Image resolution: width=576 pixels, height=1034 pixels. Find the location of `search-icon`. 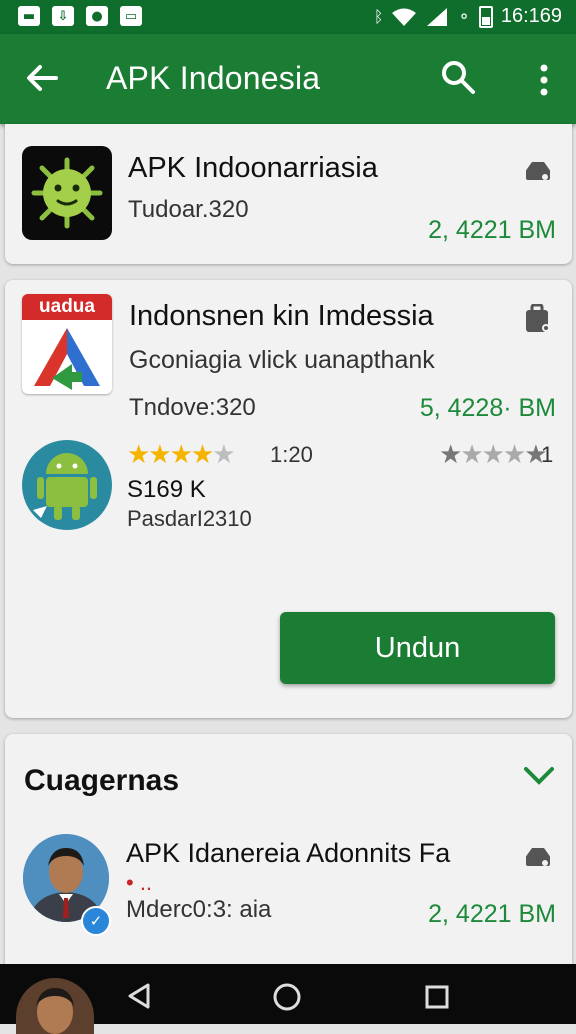

search-icon is located at coordinates (458, 77).